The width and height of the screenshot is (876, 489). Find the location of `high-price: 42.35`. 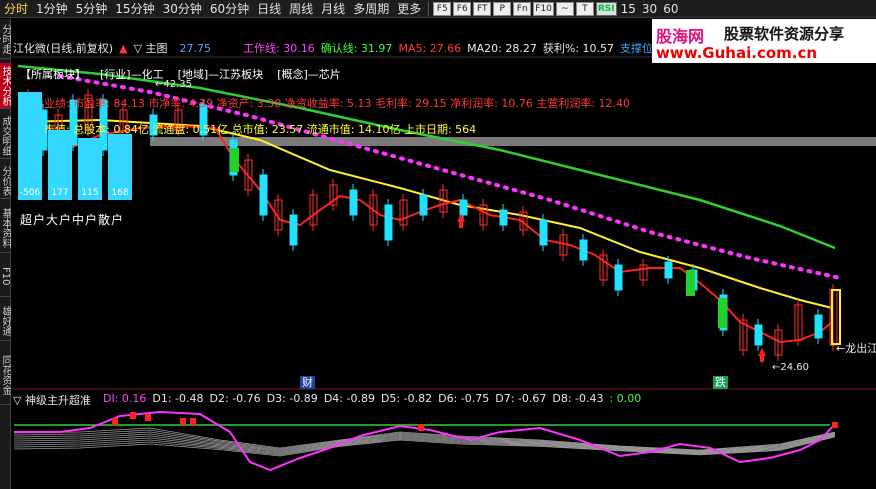

high-price: 42.35 is located at coordinates (178, 84).